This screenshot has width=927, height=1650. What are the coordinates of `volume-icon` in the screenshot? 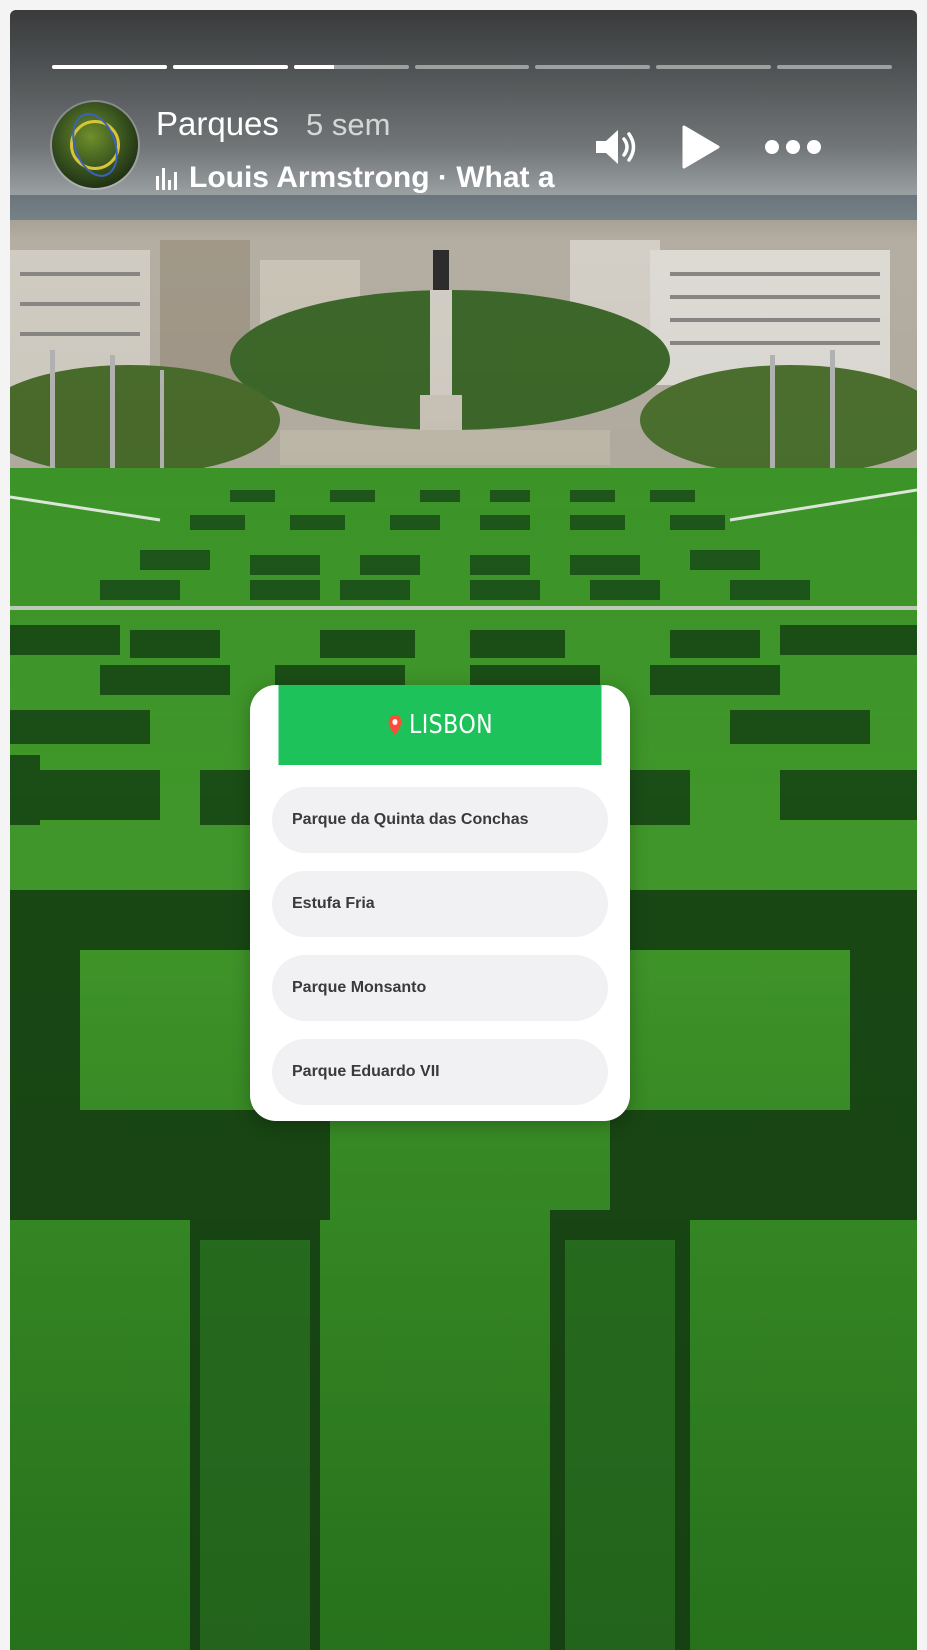 It's located at (616, 147).